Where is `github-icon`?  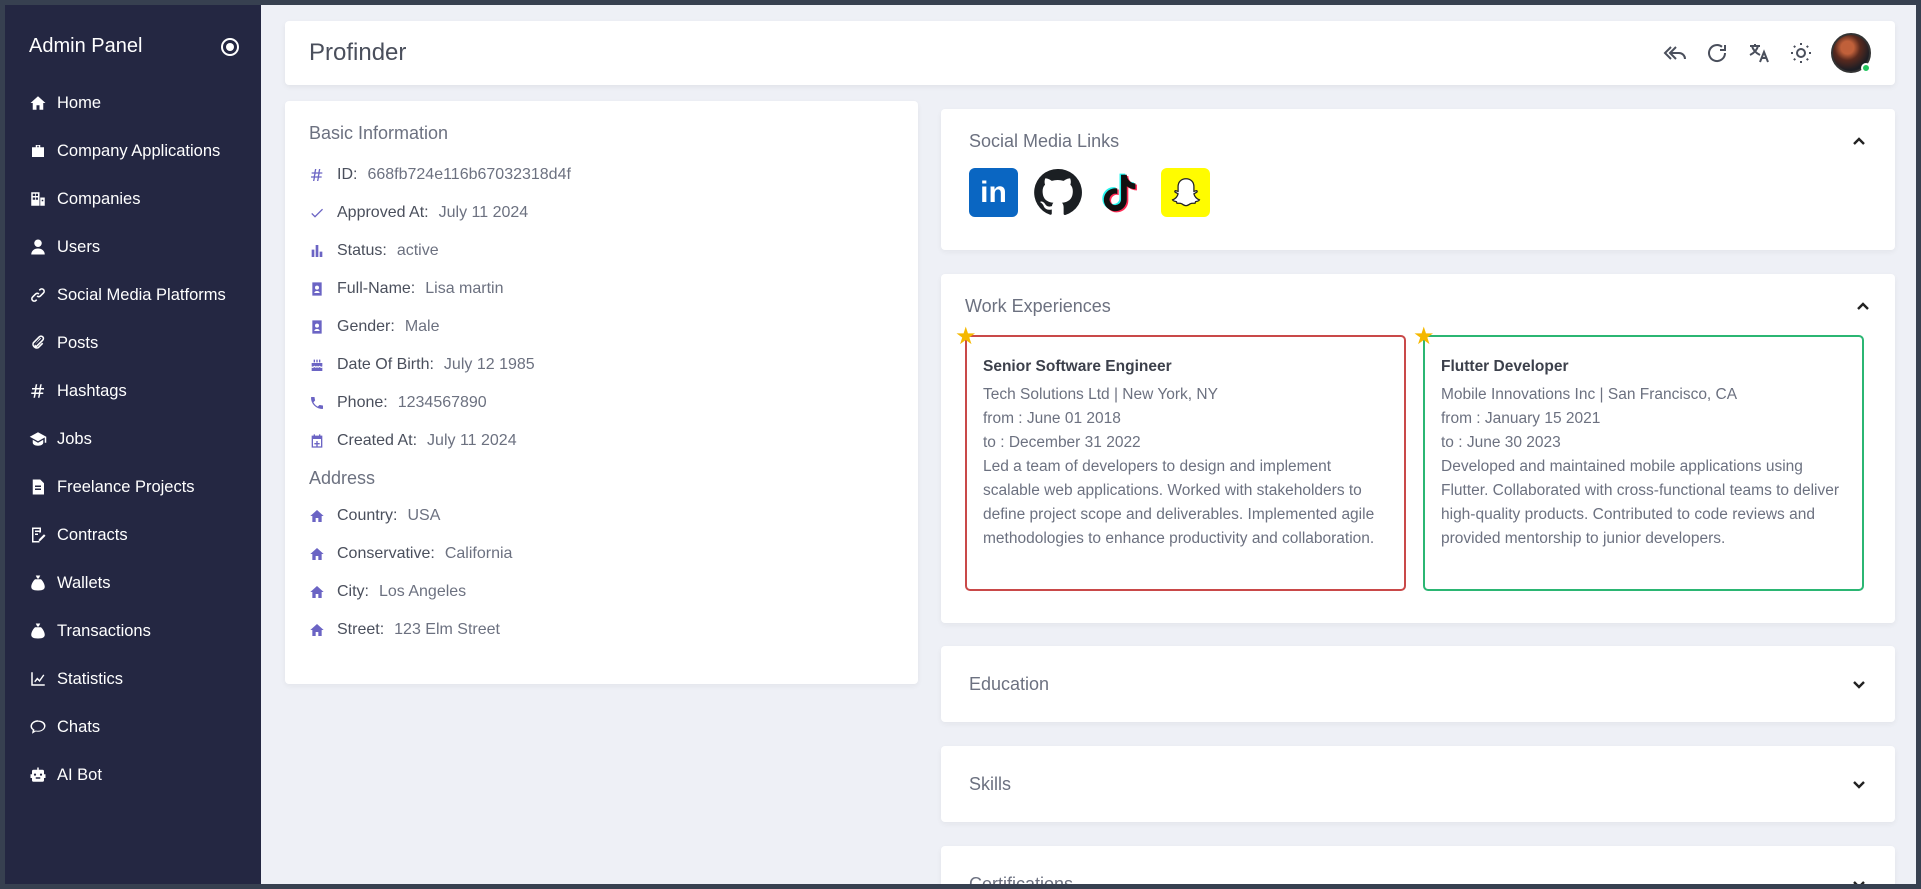
github-icon is located at coordinates (1057, 192).